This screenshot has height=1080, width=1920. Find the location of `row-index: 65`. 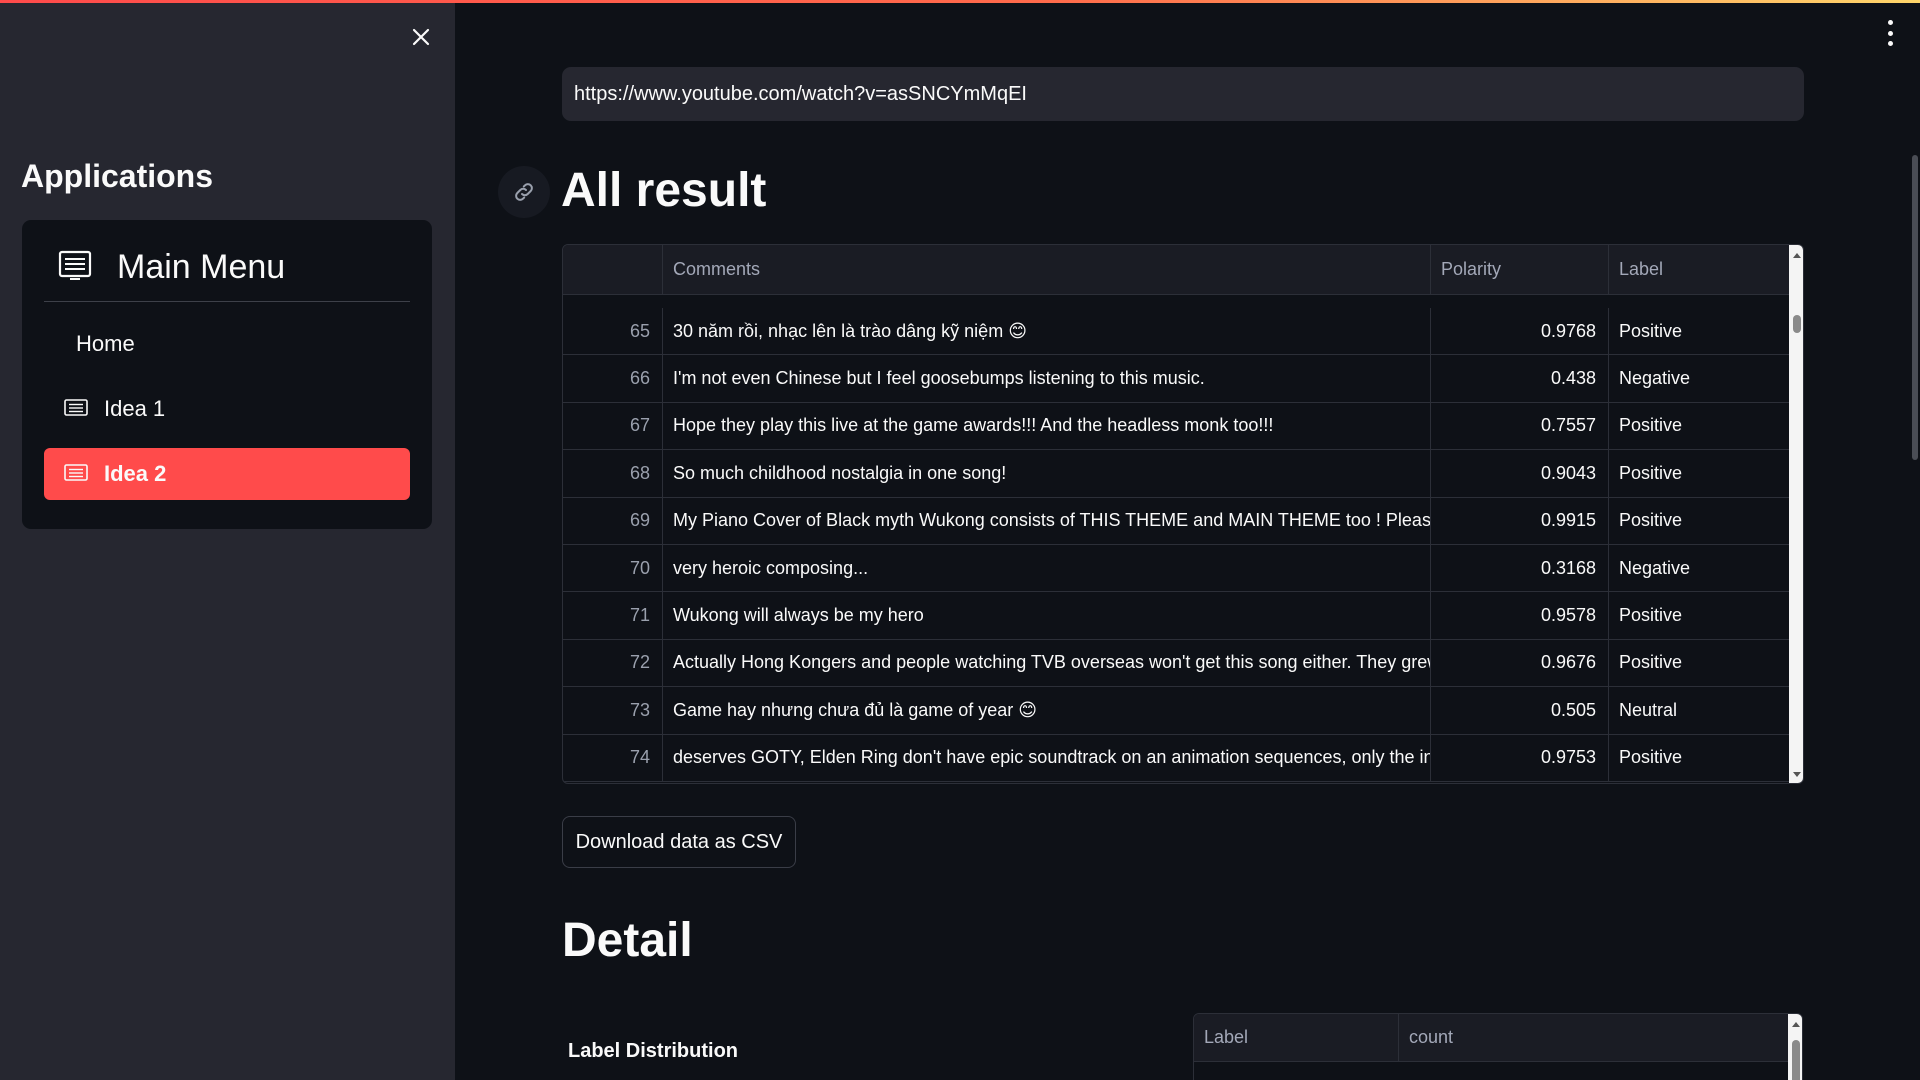

row-index: 65 is located at coordinates (613, 331).